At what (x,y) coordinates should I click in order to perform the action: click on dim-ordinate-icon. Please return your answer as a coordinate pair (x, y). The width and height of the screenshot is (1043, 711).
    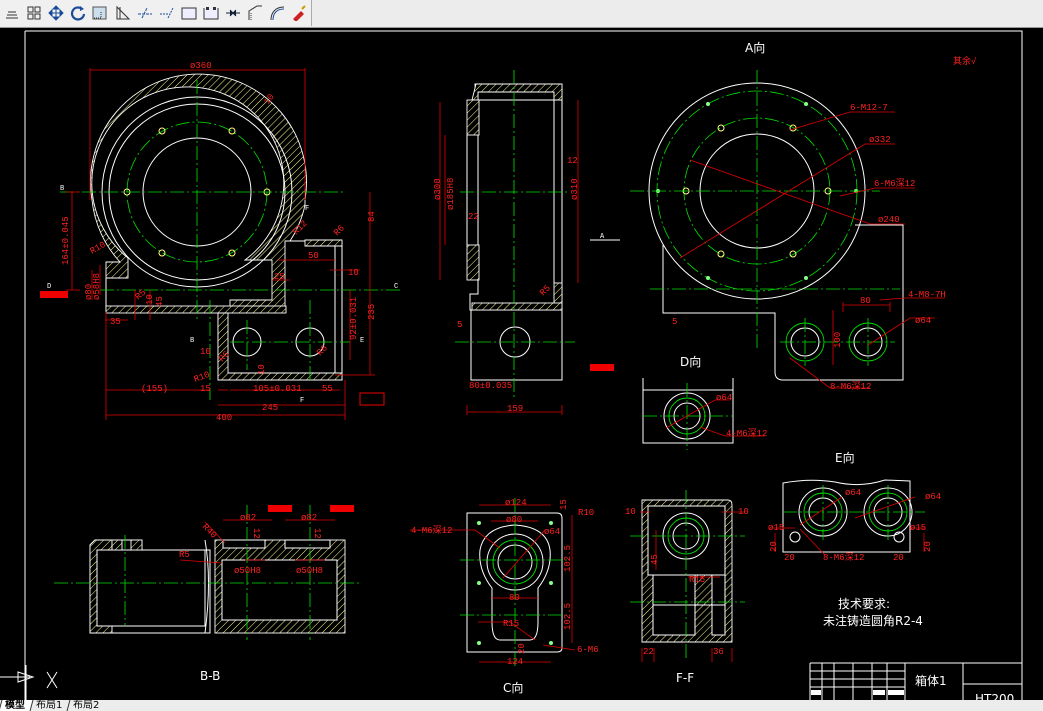
    Looking at the image, I should click on (144, 13).